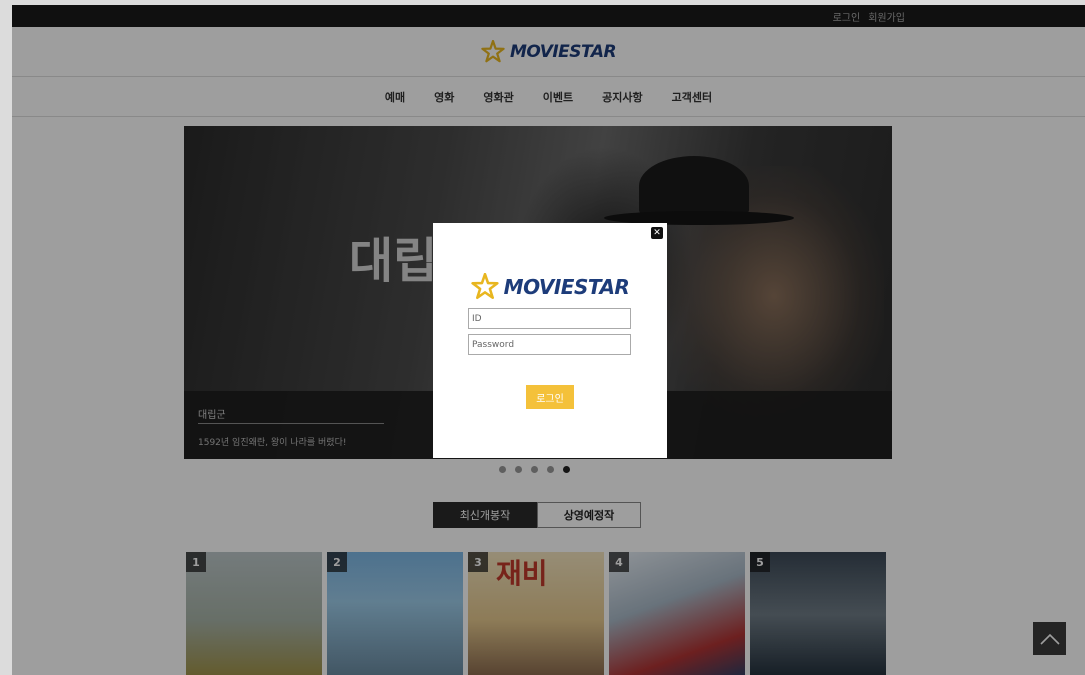 This screenshot has height=675, width=1085. Describe the element at coordinates (550, 397) in the screenshot. I see `login-button: 로그인` at that location.